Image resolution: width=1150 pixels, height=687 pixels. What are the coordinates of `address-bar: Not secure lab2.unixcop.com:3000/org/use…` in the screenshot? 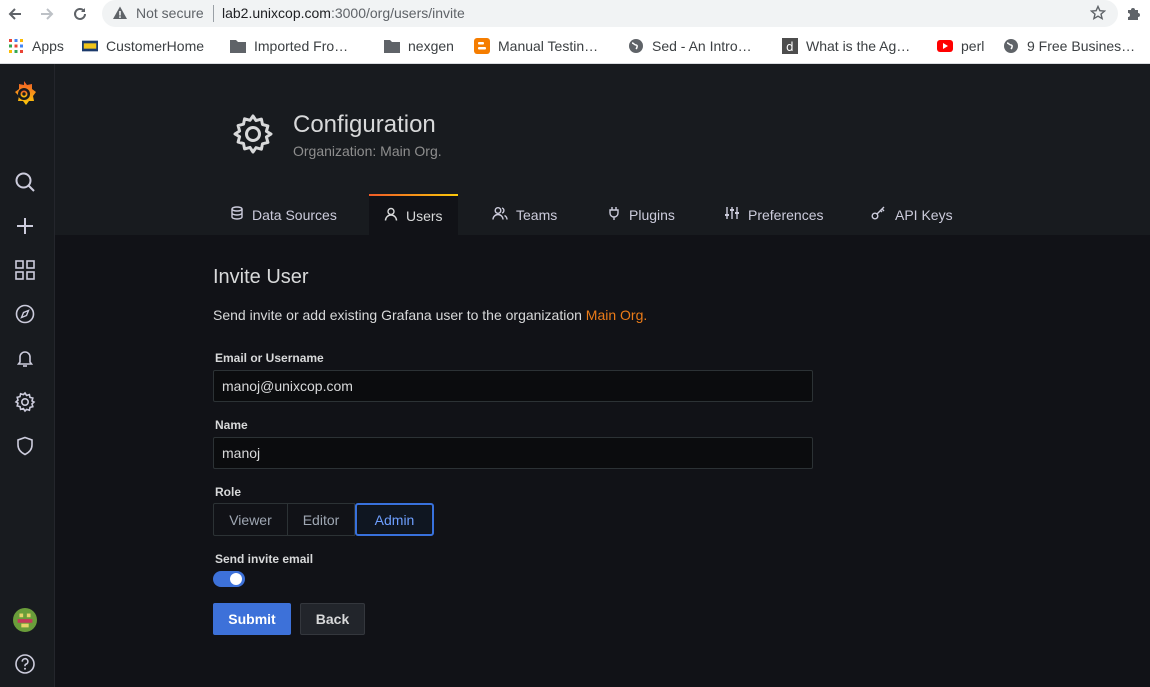 It's located at (610, 13).